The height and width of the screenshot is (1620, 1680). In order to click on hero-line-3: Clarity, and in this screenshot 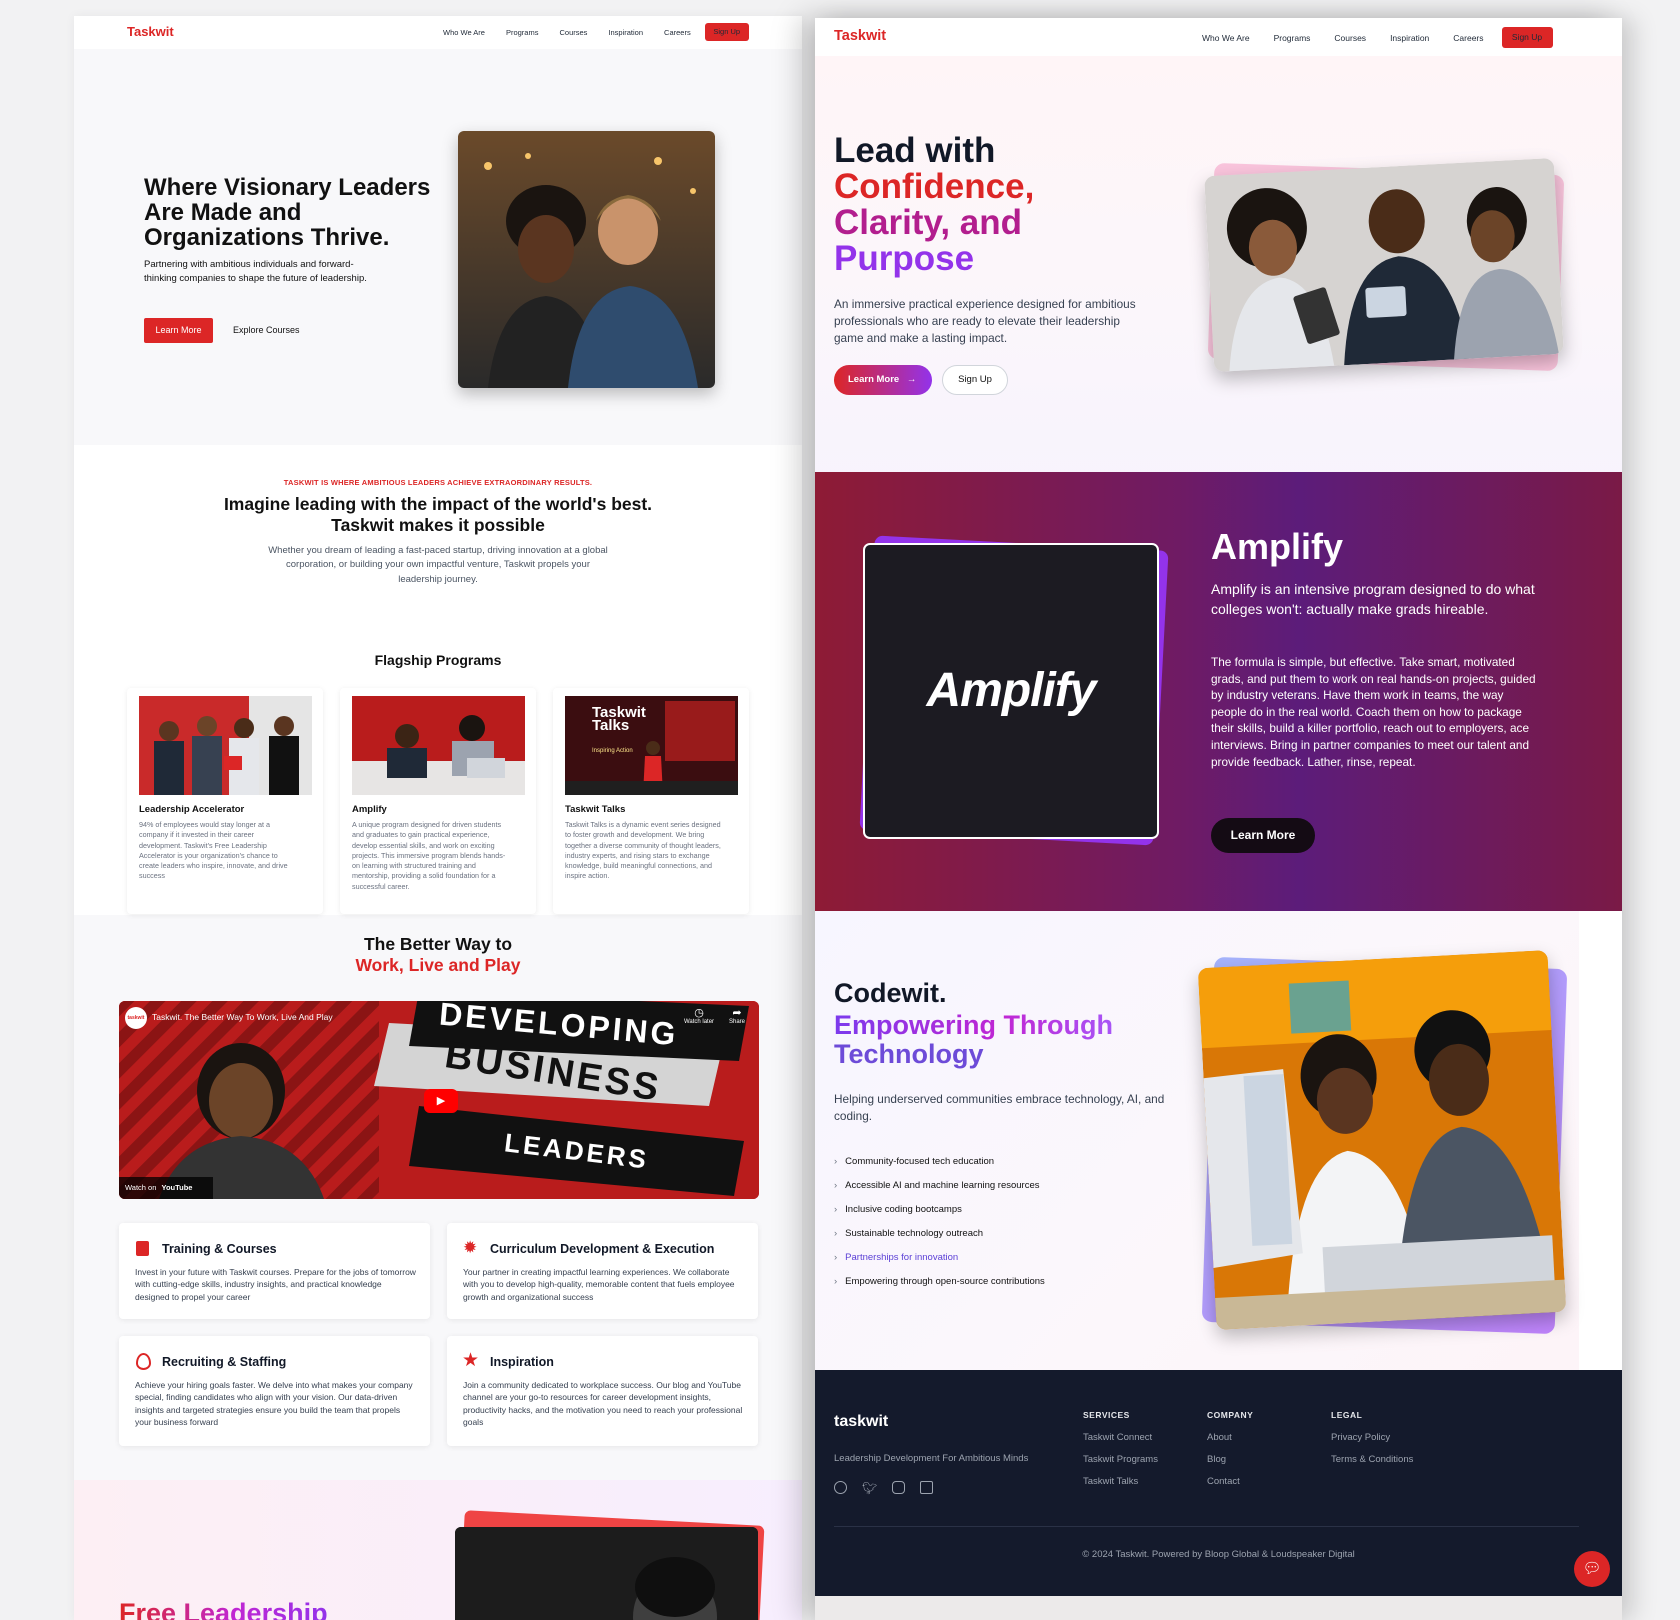, I will do `click(928, 222)`.